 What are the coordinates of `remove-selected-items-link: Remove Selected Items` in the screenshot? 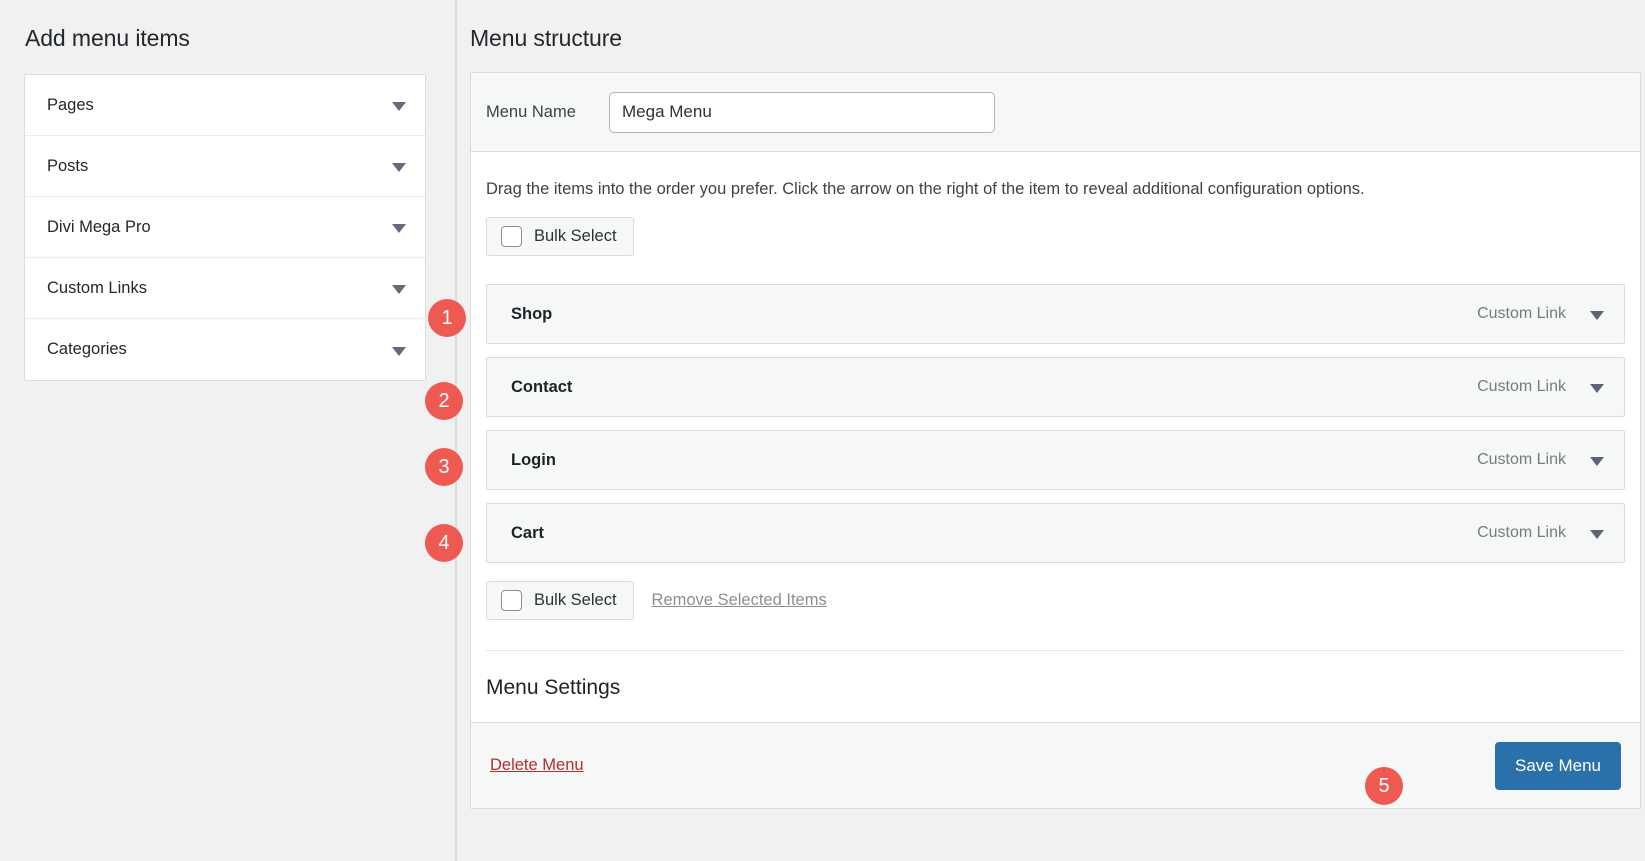 It's located at (739, 600).